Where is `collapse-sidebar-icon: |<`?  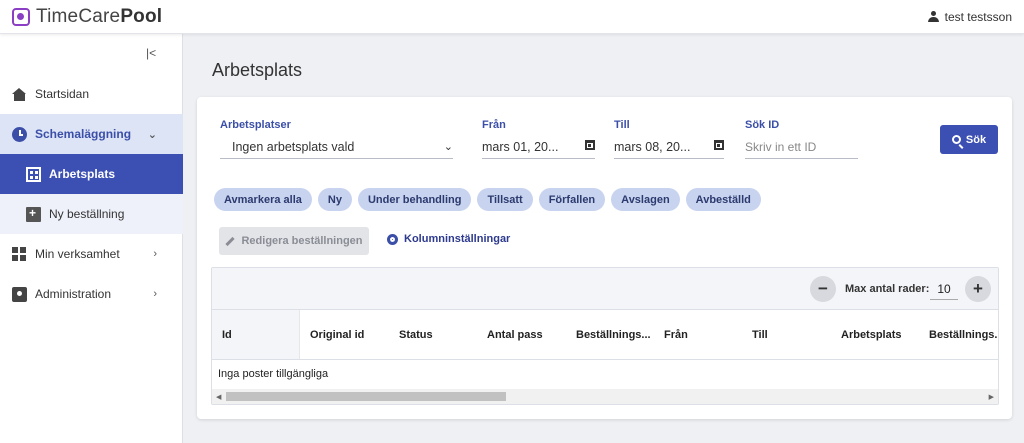 collapse-sidebar-icon: |< is located at coordinates (151, 53).